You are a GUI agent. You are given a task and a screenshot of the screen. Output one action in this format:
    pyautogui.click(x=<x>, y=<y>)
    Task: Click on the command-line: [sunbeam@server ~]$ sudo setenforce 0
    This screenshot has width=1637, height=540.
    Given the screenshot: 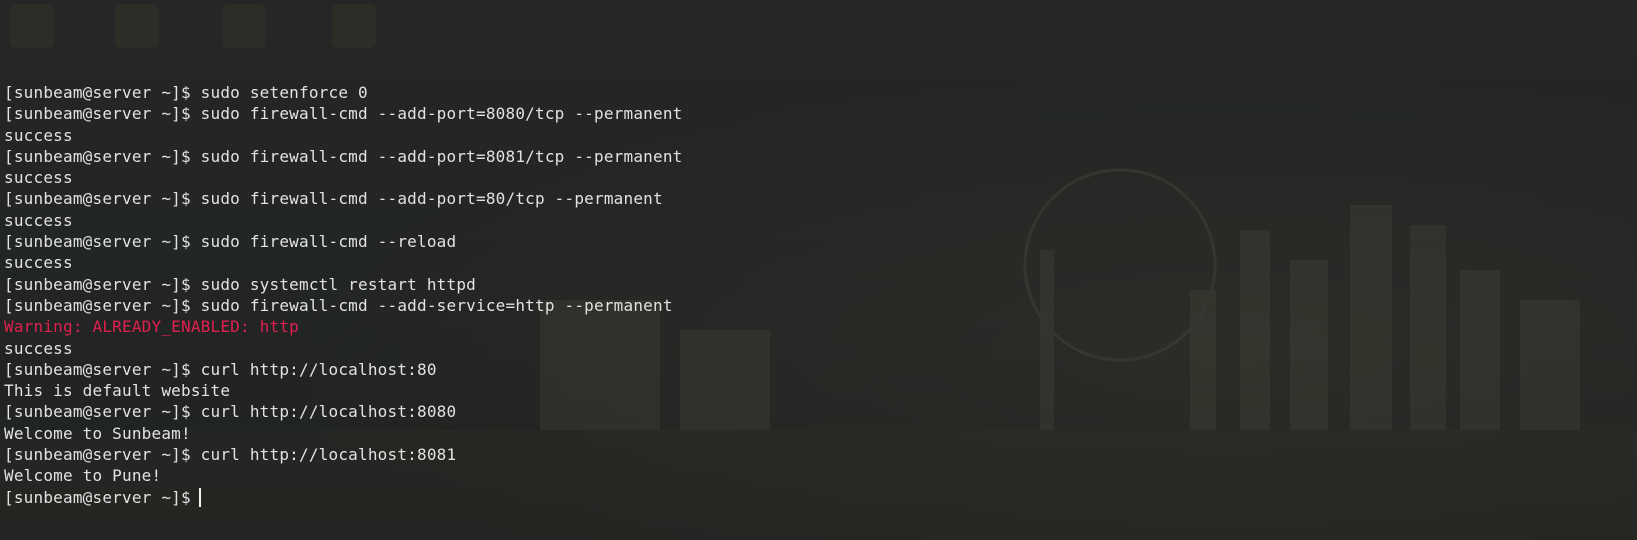 What is the action you would take?
    pyautogui.click(x=343, y=92)
    